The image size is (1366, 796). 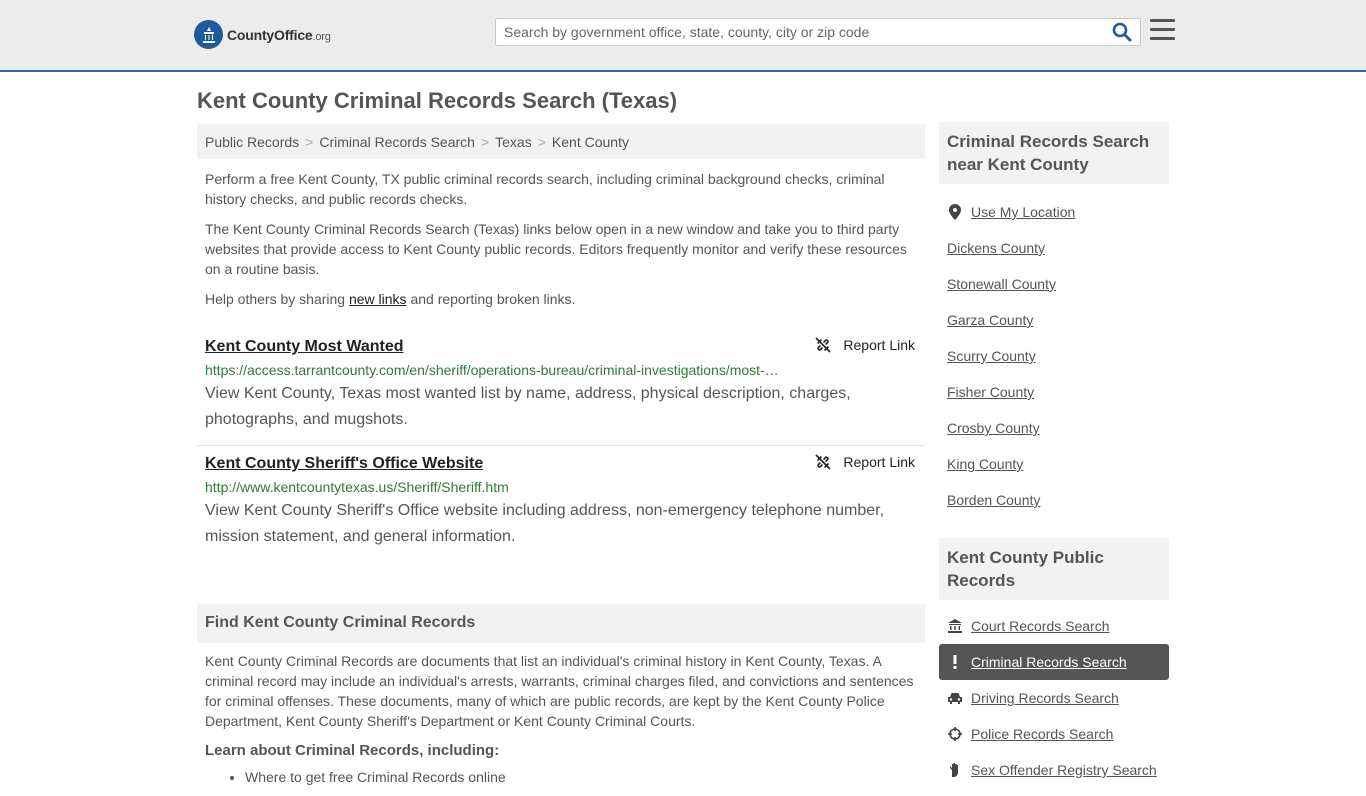 I want to click on hand-icon, so click(x=955, y=770).